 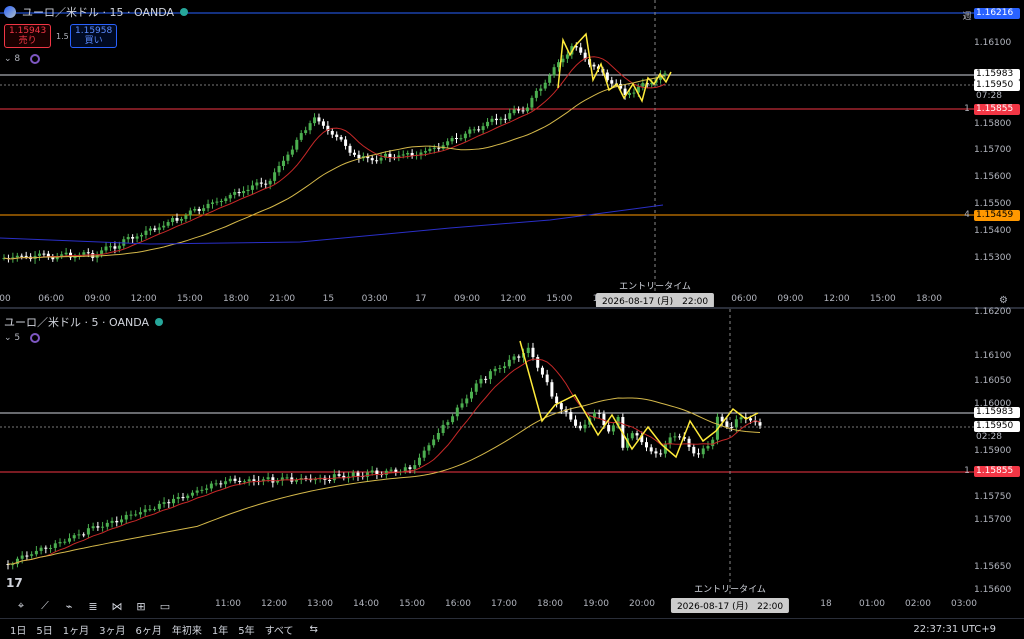 What do you see at coordinates (22, 59) in the screenshot?
I see `top-indicator-controls: ⌄ 8` at bounding box center [22, 59].